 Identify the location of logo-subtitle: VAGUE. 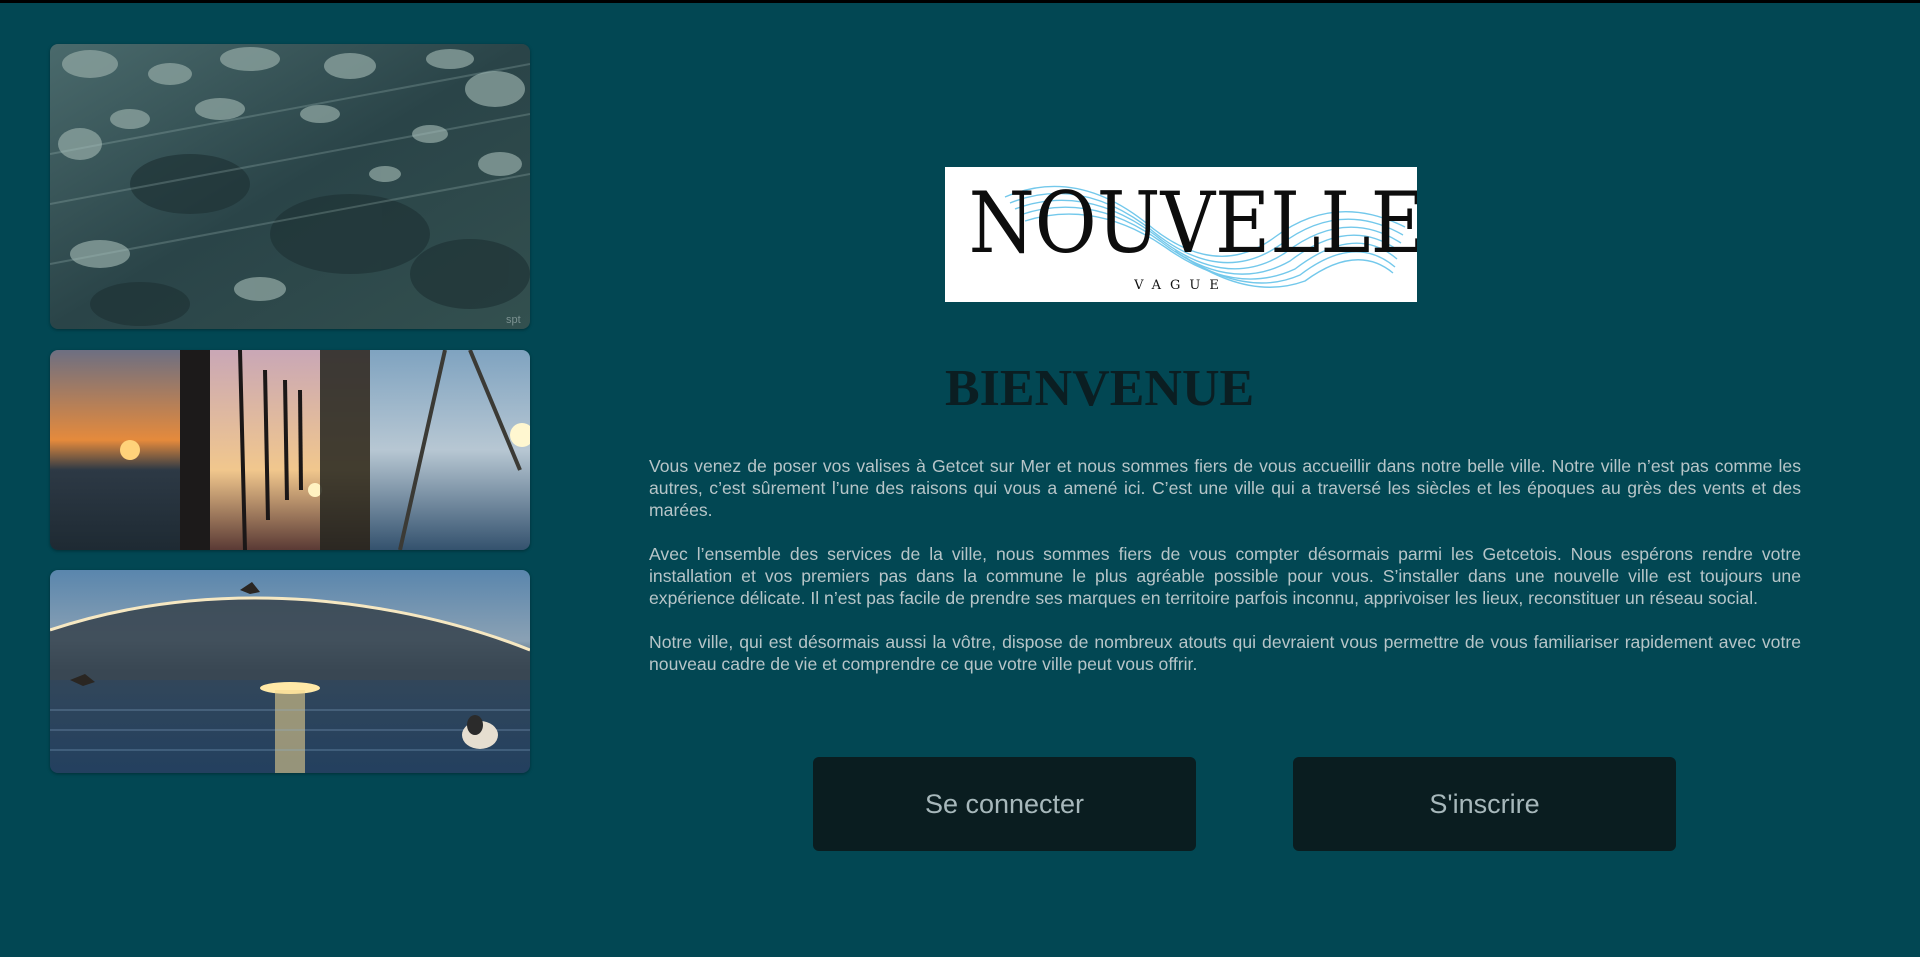
(1181, 285).